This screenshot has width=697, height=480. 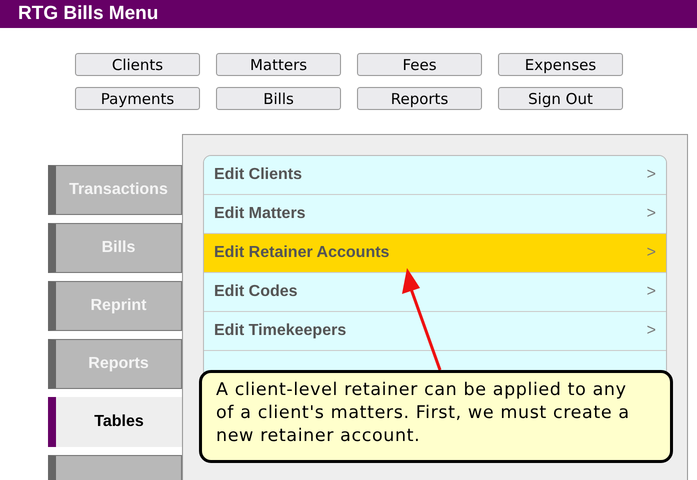 What do you see at coordinates (560, 64) in the screenshot?
I see `nav-button: Expenses` at bounding box center [560, 64].